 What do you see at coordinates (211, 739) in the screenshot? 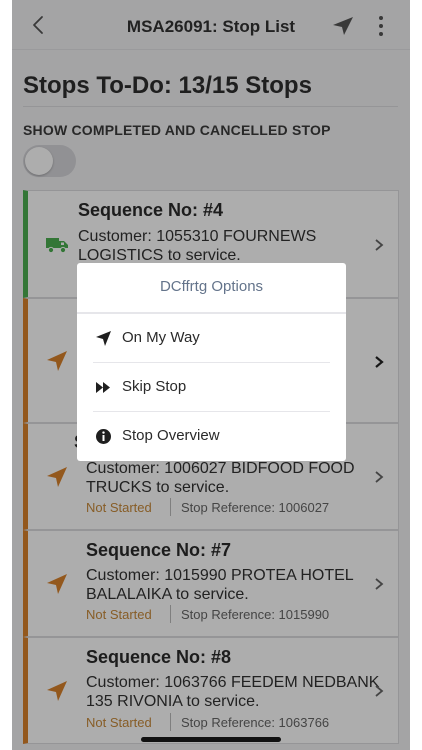
I see `home-indicator` at bounding box center [211, 739].